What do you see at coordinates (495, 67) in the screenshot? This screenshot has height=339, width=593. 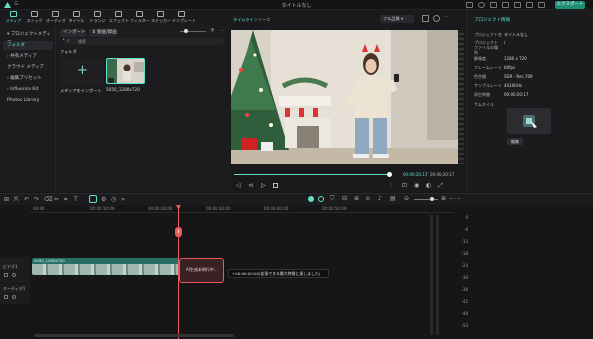 I see `prop-frame-rate: フレームレート 60fps` at bounding box center [495, 67].